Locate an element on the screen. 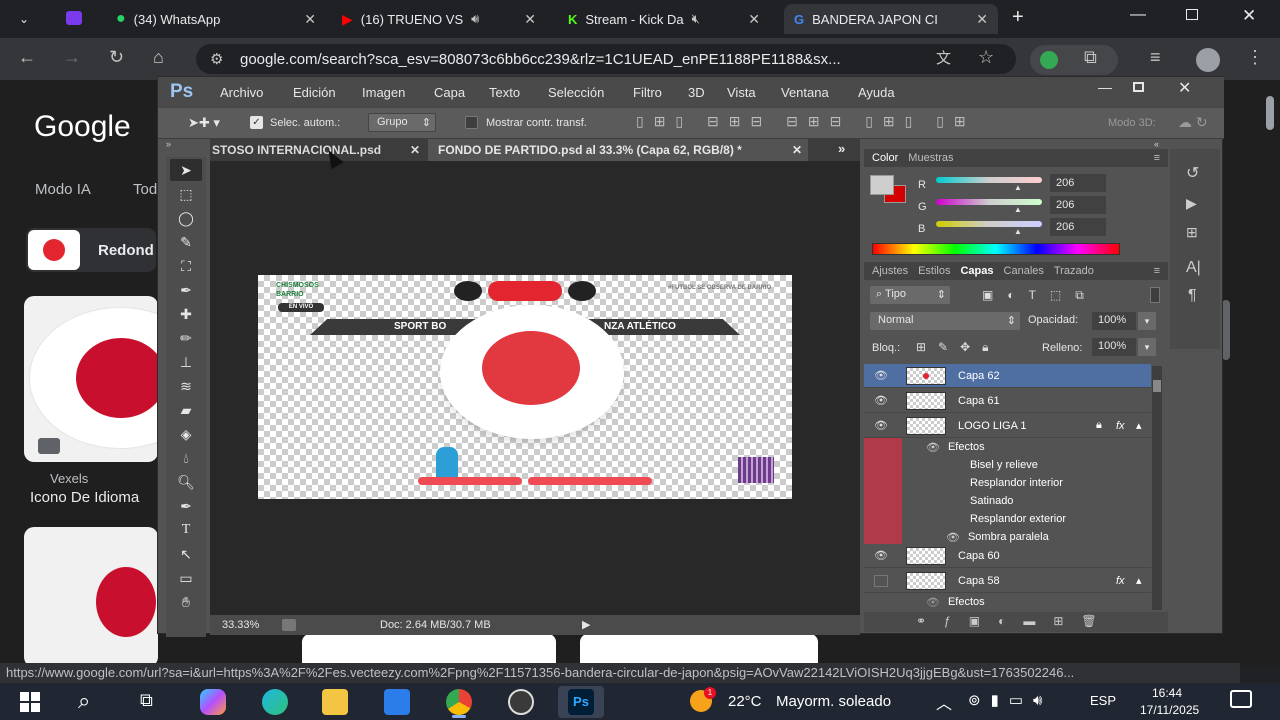 This screenshot has width=1280, height=720. eyedropper-tool-button: ✒ is located at coordinates (186, 290).